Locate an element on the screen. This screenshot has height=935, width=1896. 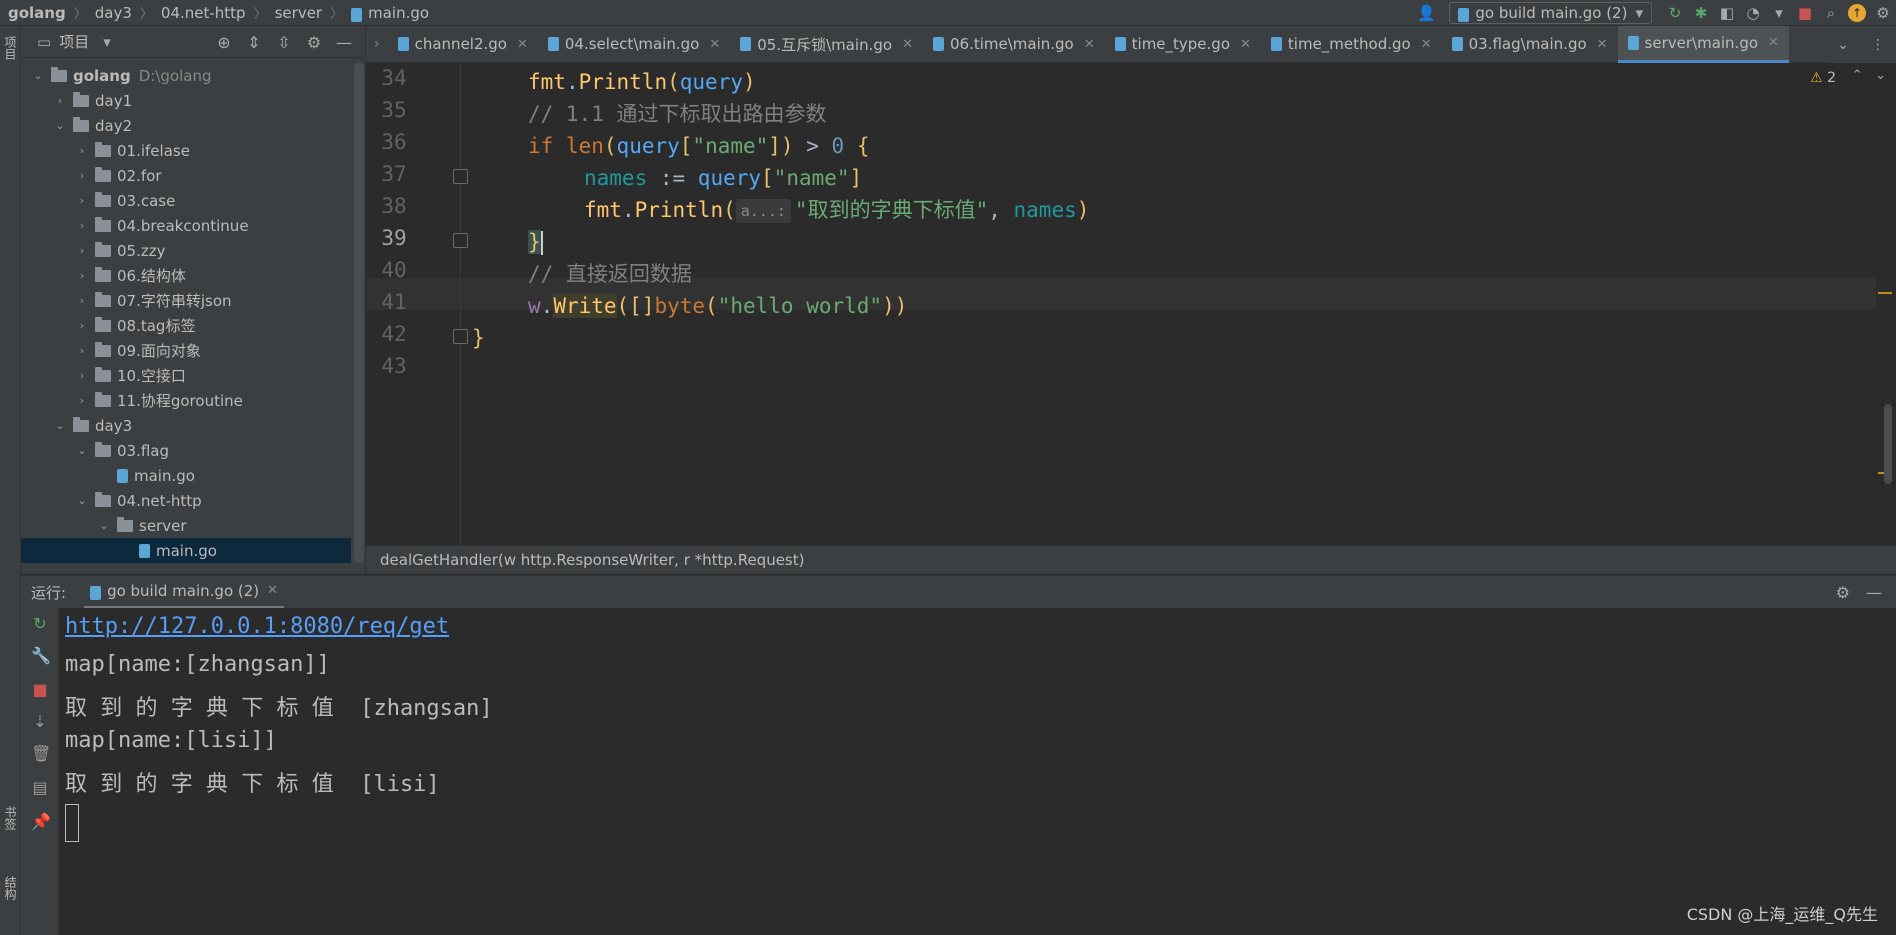
editor-tab: time_type.go ✕ is located at coordinates (1183, 44).